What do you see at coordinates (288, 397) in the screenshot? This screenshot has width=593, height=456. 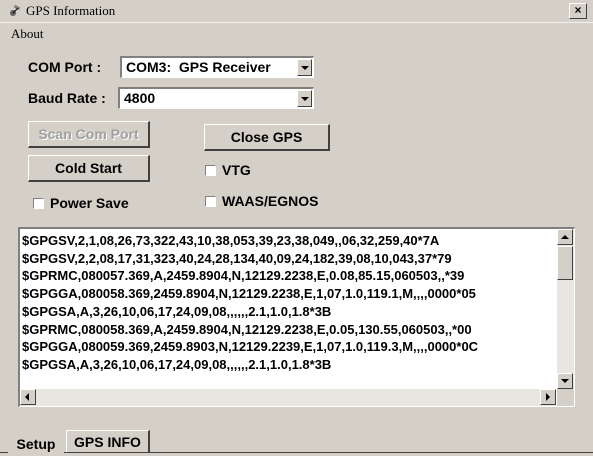 I see `horizontal-scrollbar` at bounding box center [288, 397].